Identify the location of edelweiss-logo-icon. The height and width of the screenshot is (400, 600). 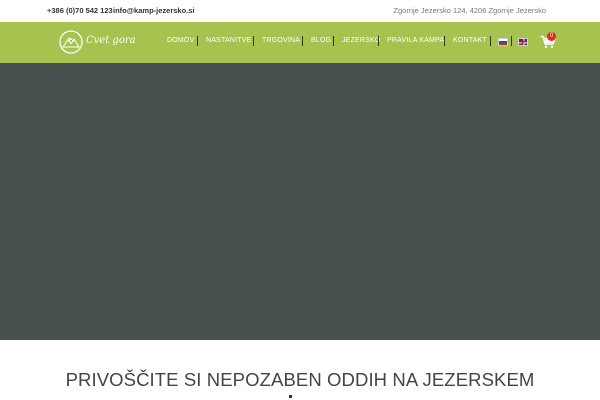
(71, 42).